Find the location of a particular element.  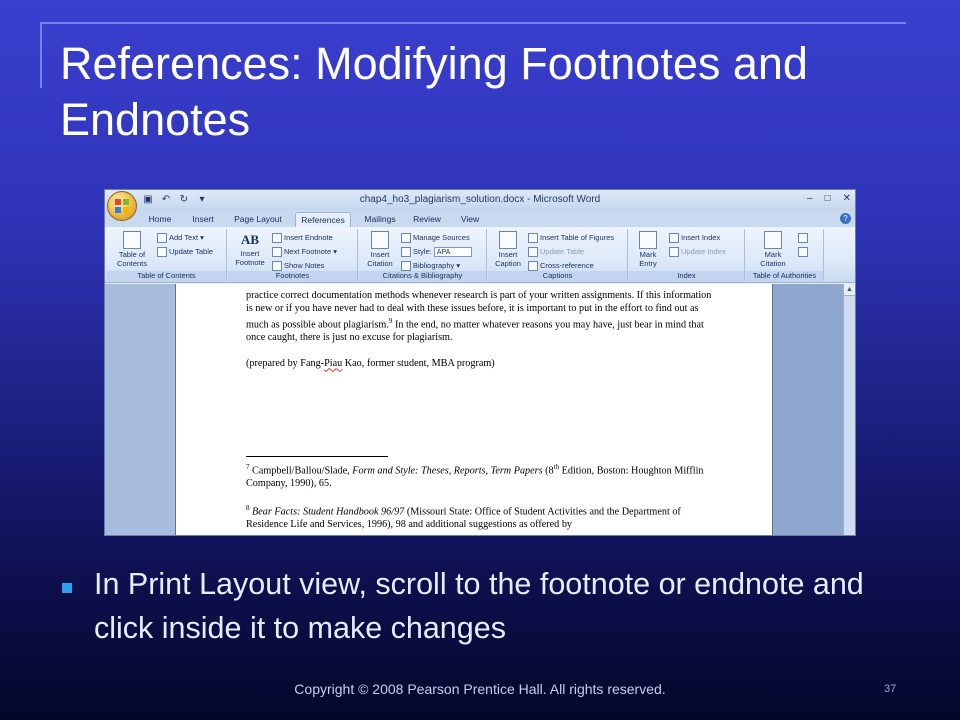

group-table-of-authorities: Mark Citation Table of Authorities is located at coordinates (785, 255).